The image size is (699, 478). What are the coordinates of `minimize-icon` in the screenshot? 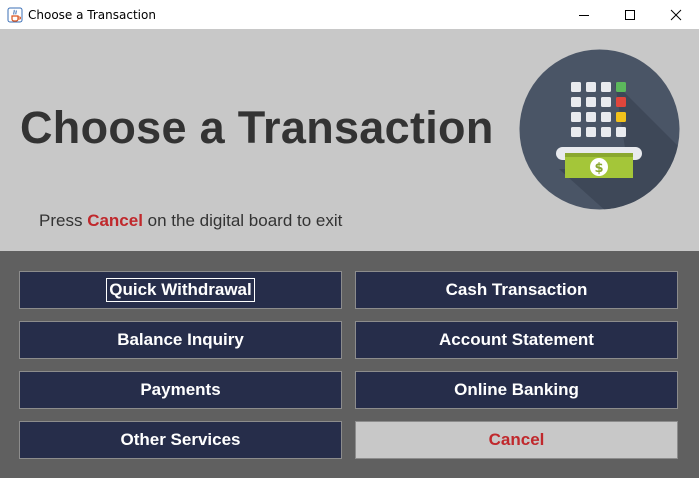 It's located at (584, 15).